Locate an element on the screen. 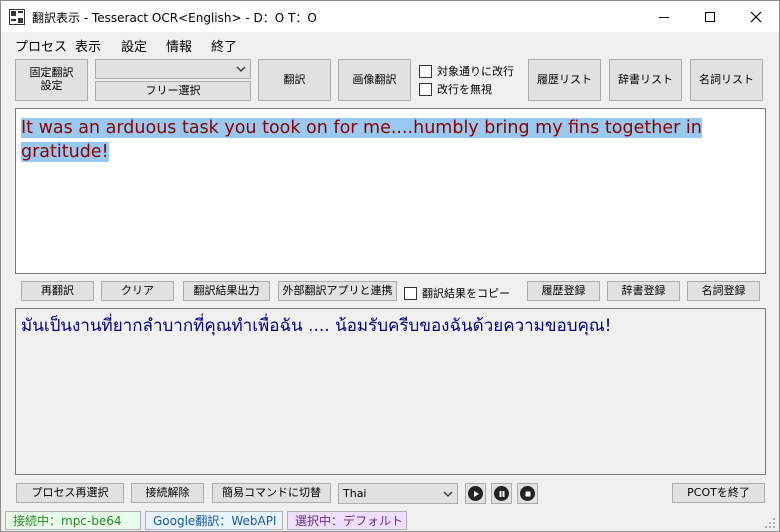 The width and height of the screenshot is (780, 532). output-result-button: 翻訳結果出力 is located at coordinates (226, 291).